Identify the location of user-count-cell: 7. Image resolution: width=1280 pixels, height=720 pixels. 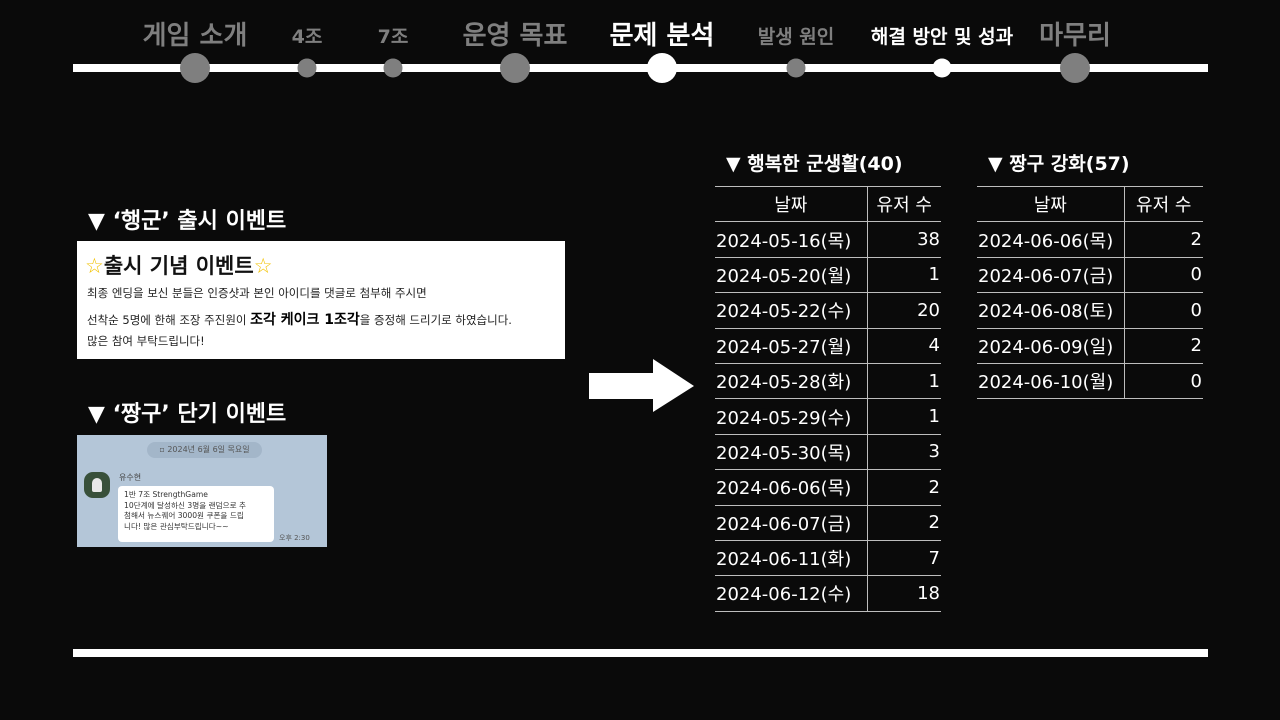
(904, 558).